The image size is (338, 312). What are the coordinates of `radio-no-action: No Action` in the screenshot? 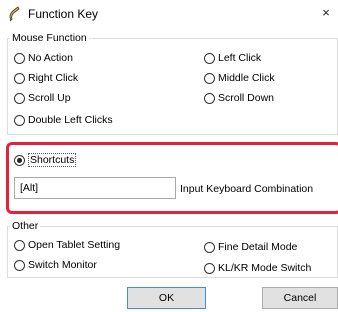 It's located at (43, 58).